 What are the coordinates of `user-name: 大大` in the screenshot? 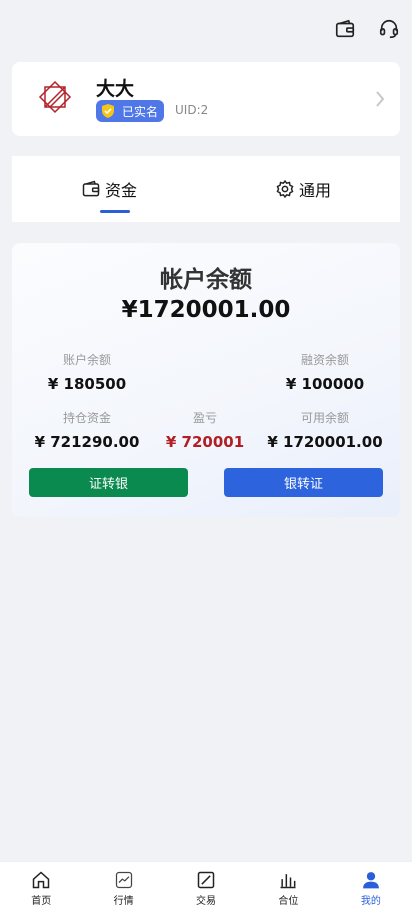 It's located at (115, 89).